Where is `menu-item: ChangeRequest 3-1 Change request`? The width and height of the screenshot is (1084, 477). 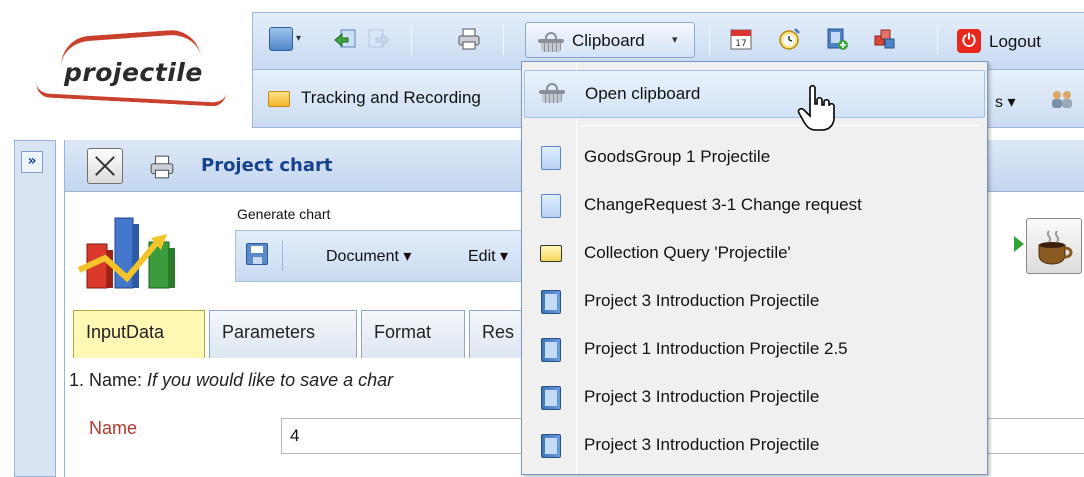 menu-item: ChangeRequest 3-1 Change request is located at coordinates (754, 206).